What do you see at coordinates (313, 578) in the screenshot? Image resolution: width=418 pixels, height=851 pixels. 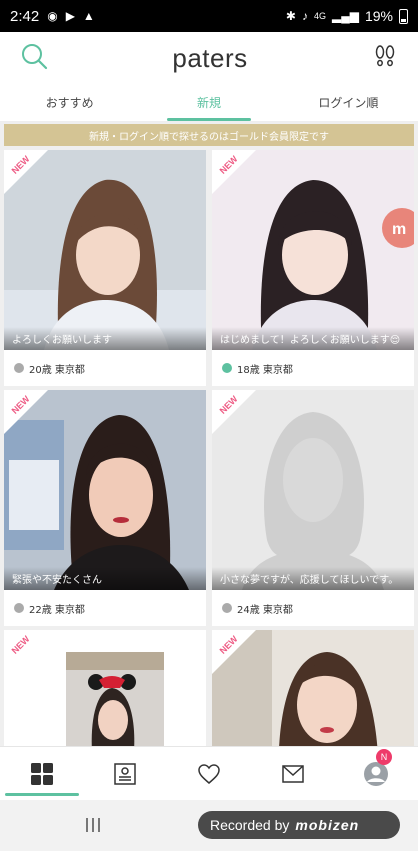 I see `user-message: 小さな夢ですが、応援してほしいです。` at bounding box center [313, 578].